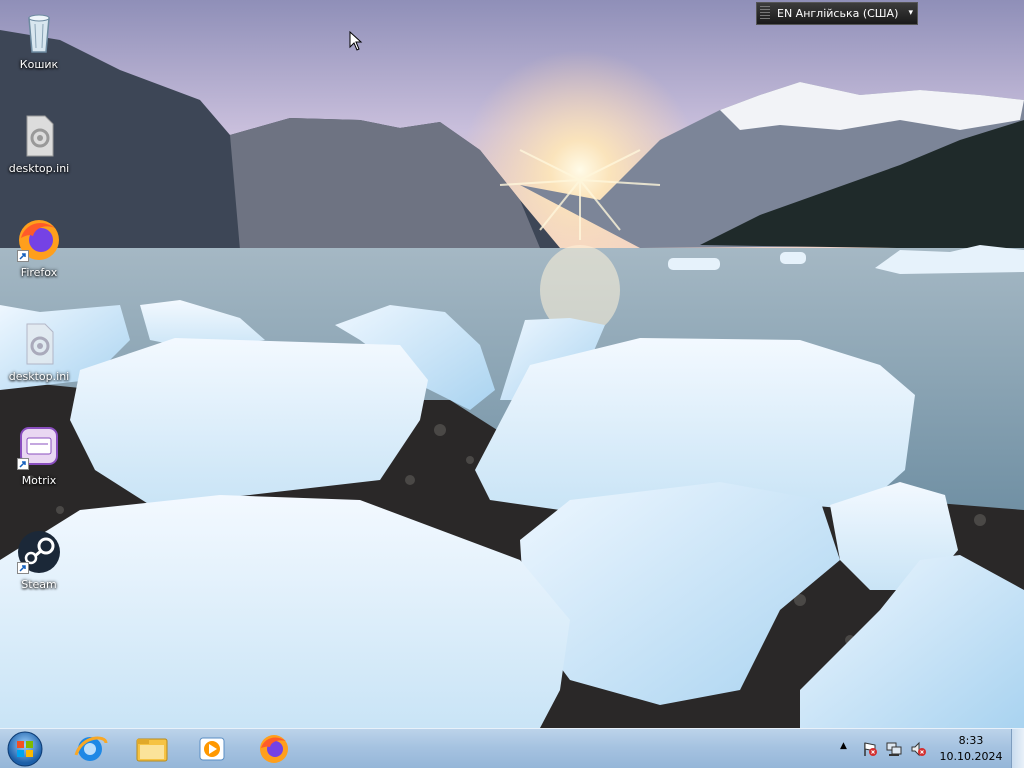 This screenshot has height=771, width=1024. I want to click on language-indicator: EN Англійська (США), so click(837, 13).